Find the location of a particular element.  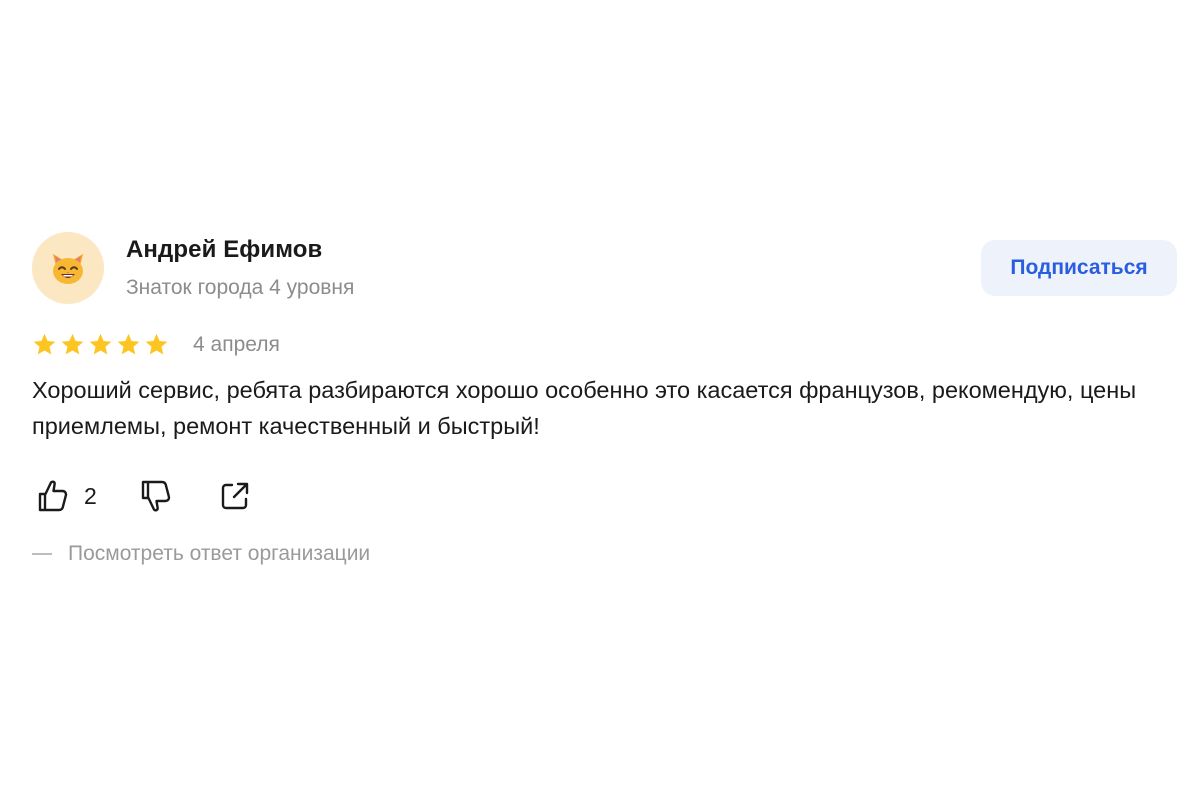

review-actions: 2 is located at coordinates (143, 496).